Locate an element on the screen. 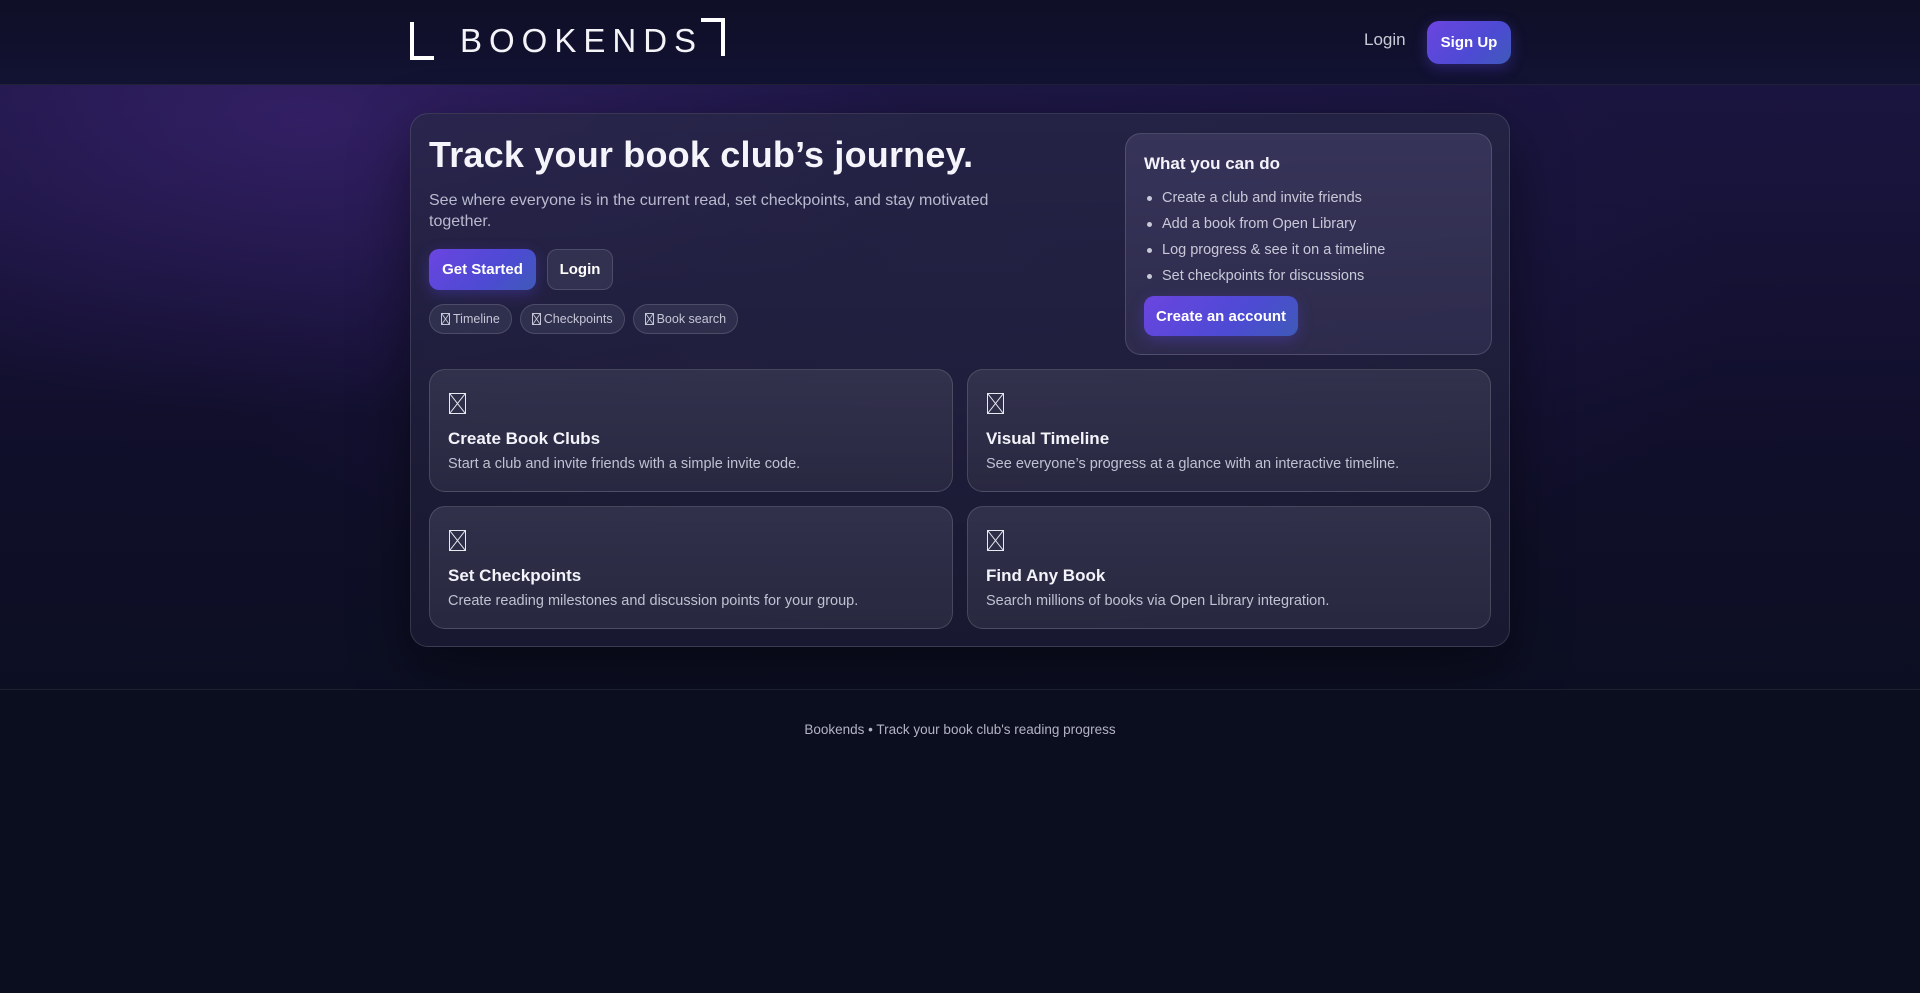 Image resolution: width=1920 pixels, height=993 pixels. list-item: Create a club and invite friends is located at coordinates (1314, 198).